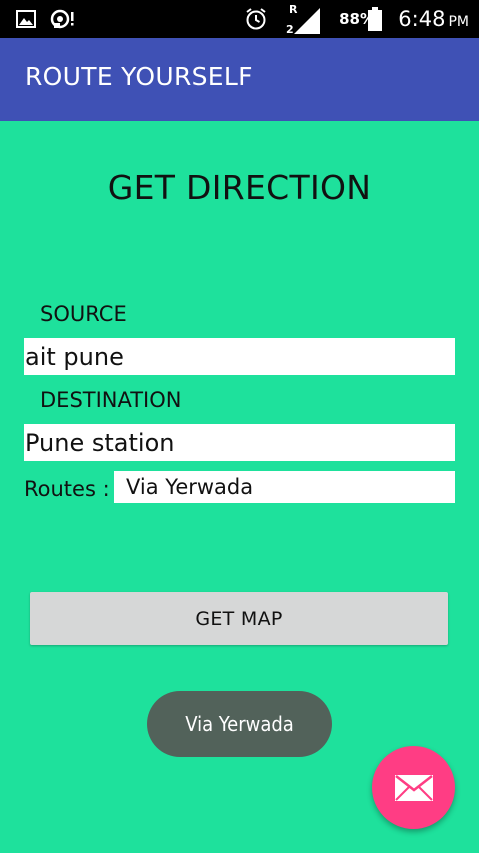 This screenshot has width=479, height=853. I want to click on destination-input: Pune station, so click(239, 442).